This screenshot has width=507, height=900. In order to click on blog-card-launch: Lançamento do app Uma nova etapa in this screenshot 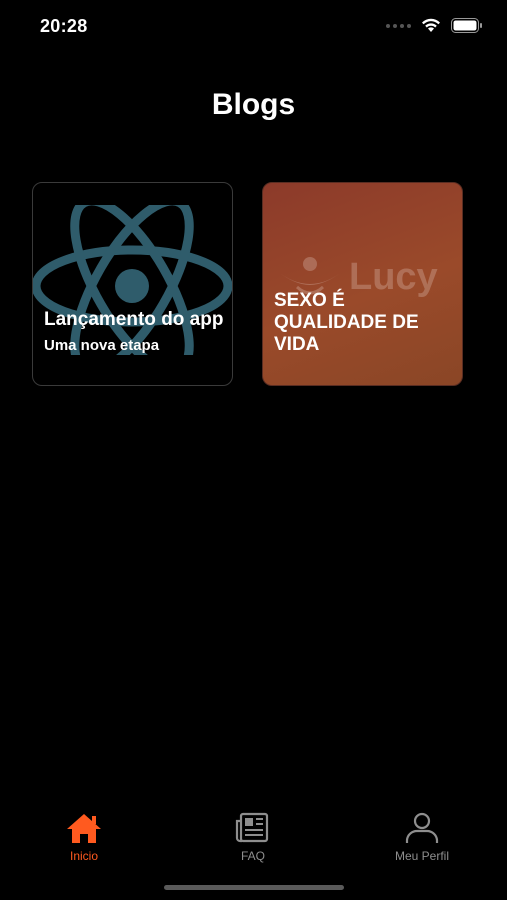, I will do `click(132, 284)`.